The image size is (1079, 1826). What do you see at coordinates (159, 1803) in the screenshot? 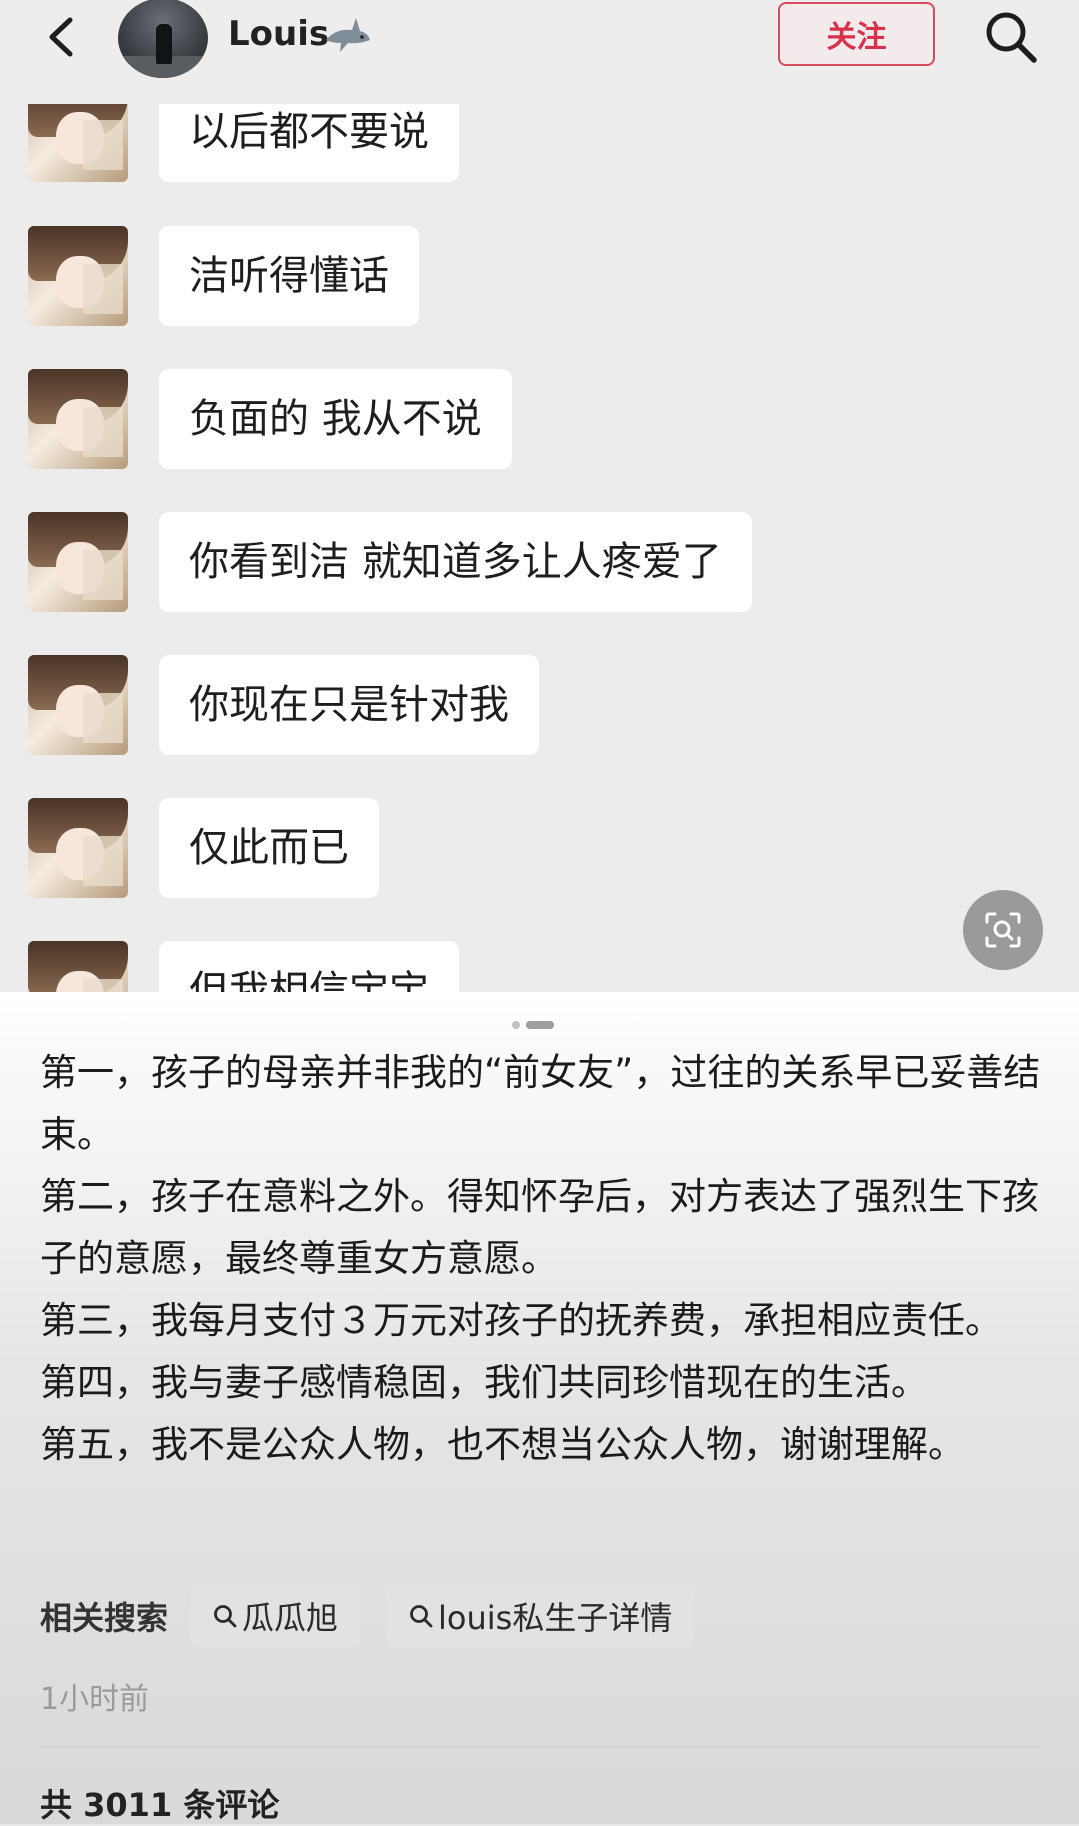
I see `comment-count: 共 3011 条评论` at bounding box center [159, 1803].